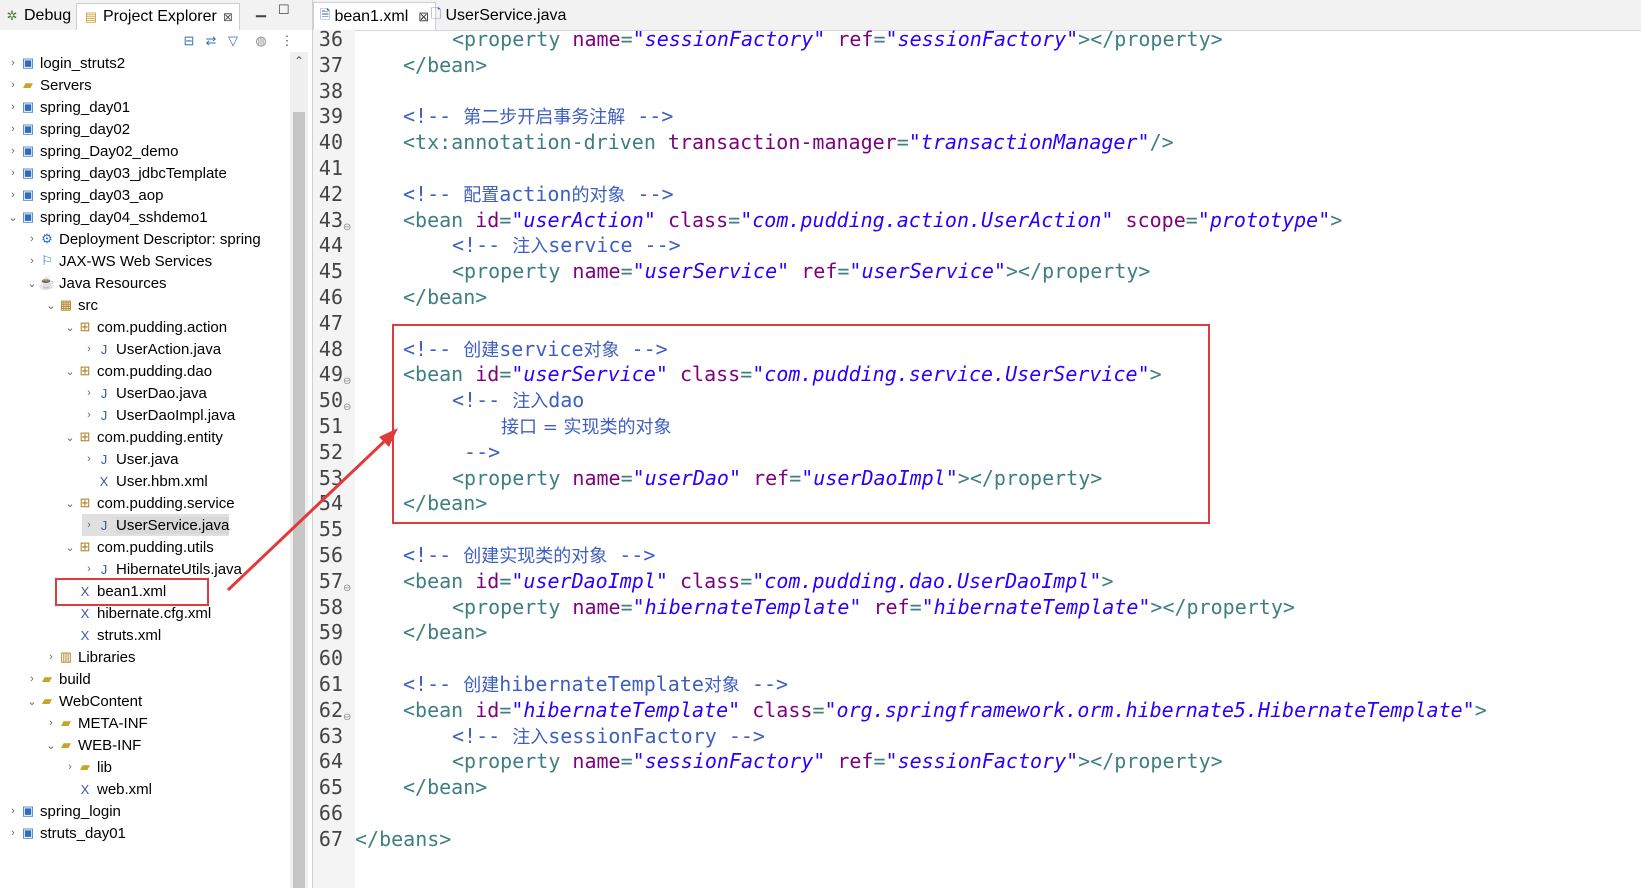 This screenshot has height=888, width=1641. Describe the element at coordinates (977, 658) in the screenshot. I see `code-line: 60` at that location.